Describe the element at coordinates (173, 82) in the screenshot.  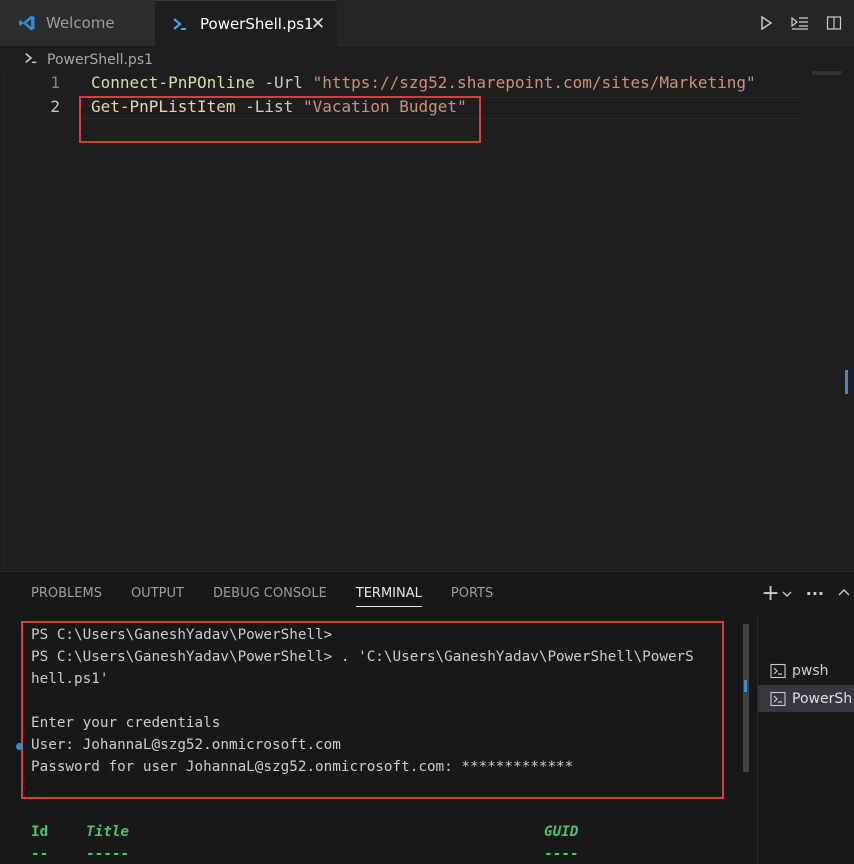
I see `cmdlet-token: Connect-PnPOnline` at that location.